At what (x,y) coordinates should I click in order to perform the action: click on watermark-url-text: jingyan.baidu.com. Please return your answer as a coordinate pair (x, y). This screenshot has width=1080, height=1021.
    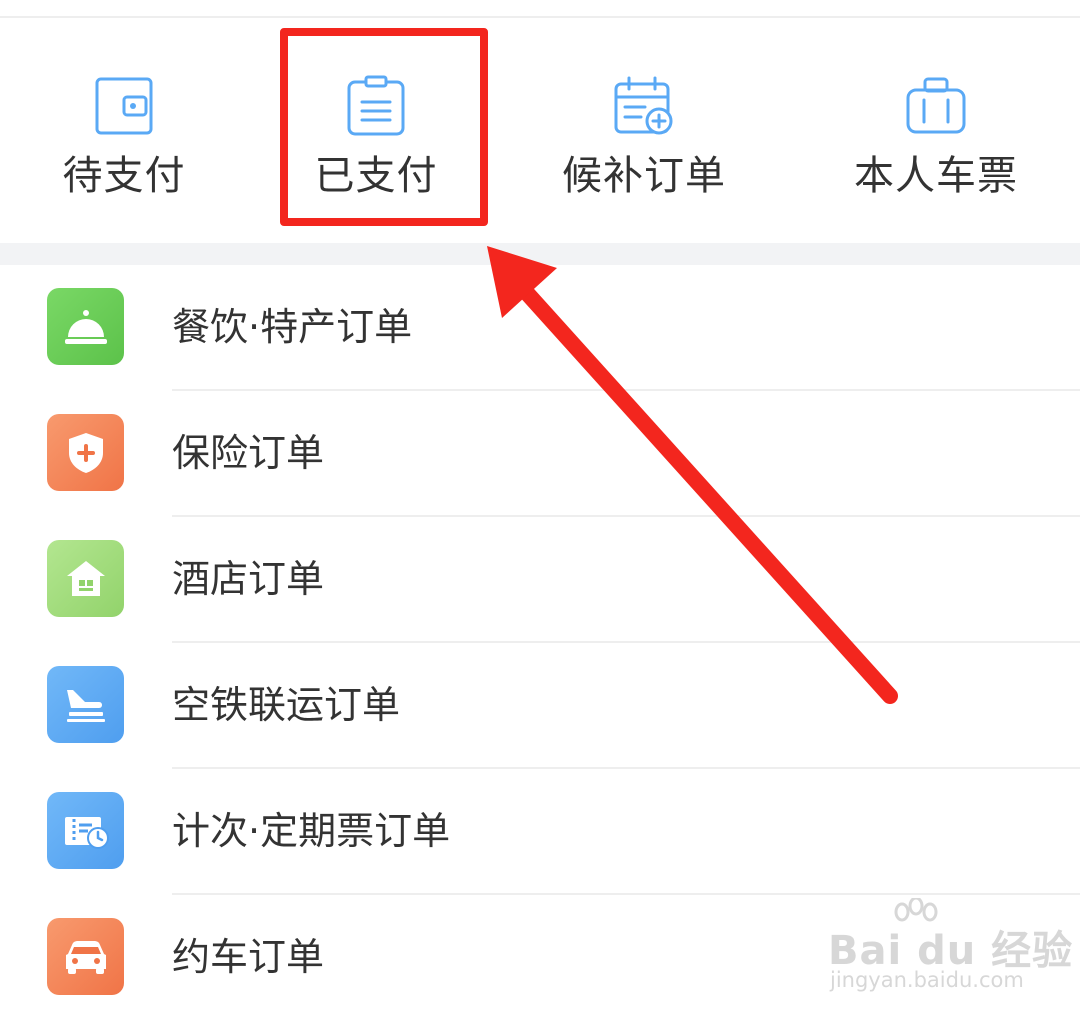
    Looking at the image, I should click on (927, 980).